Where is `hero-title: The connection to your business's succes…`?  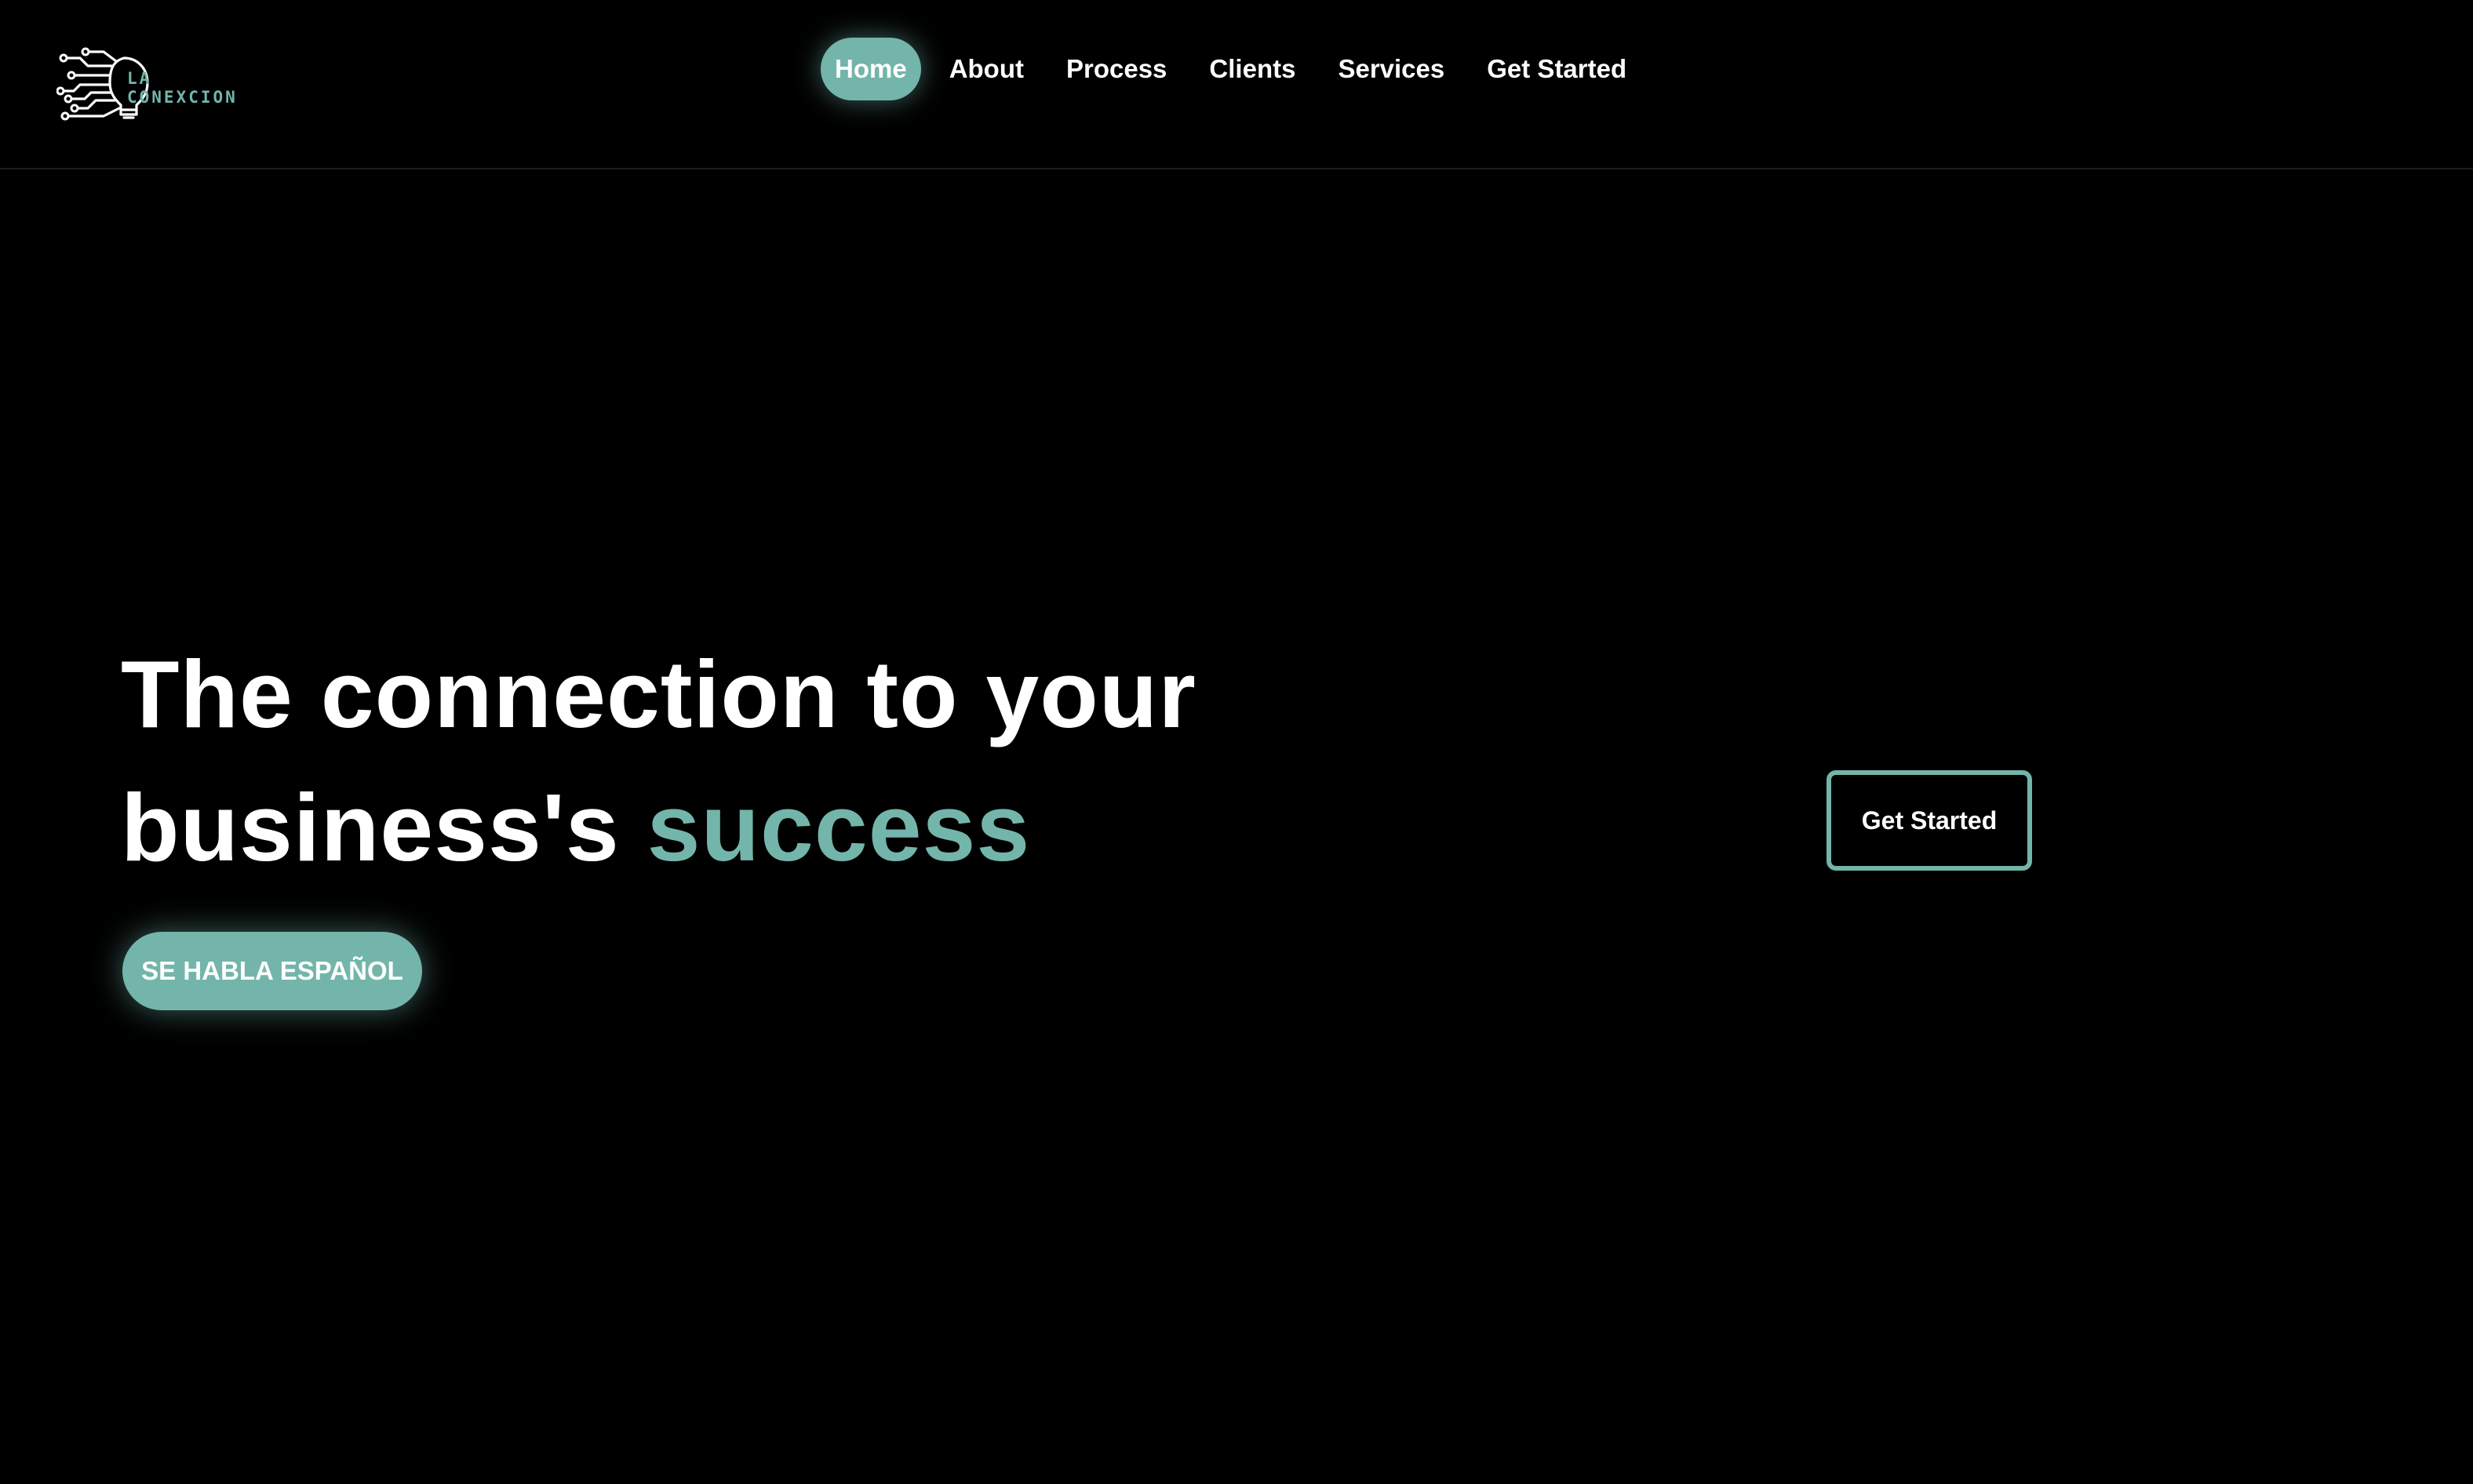 hero-title: The connection to your business's succes… is located at coordinates (658, 760).